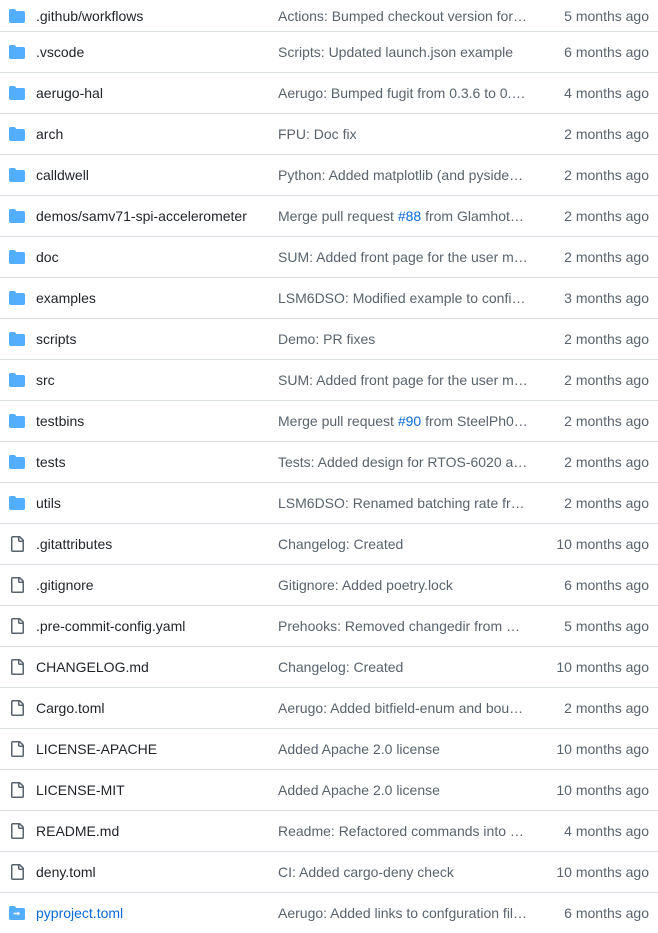 This screenshot has height=933, width=658. Describe the element at coordinates (66, 298) in the screenshot. I see `file-name-link: examples` at that location.